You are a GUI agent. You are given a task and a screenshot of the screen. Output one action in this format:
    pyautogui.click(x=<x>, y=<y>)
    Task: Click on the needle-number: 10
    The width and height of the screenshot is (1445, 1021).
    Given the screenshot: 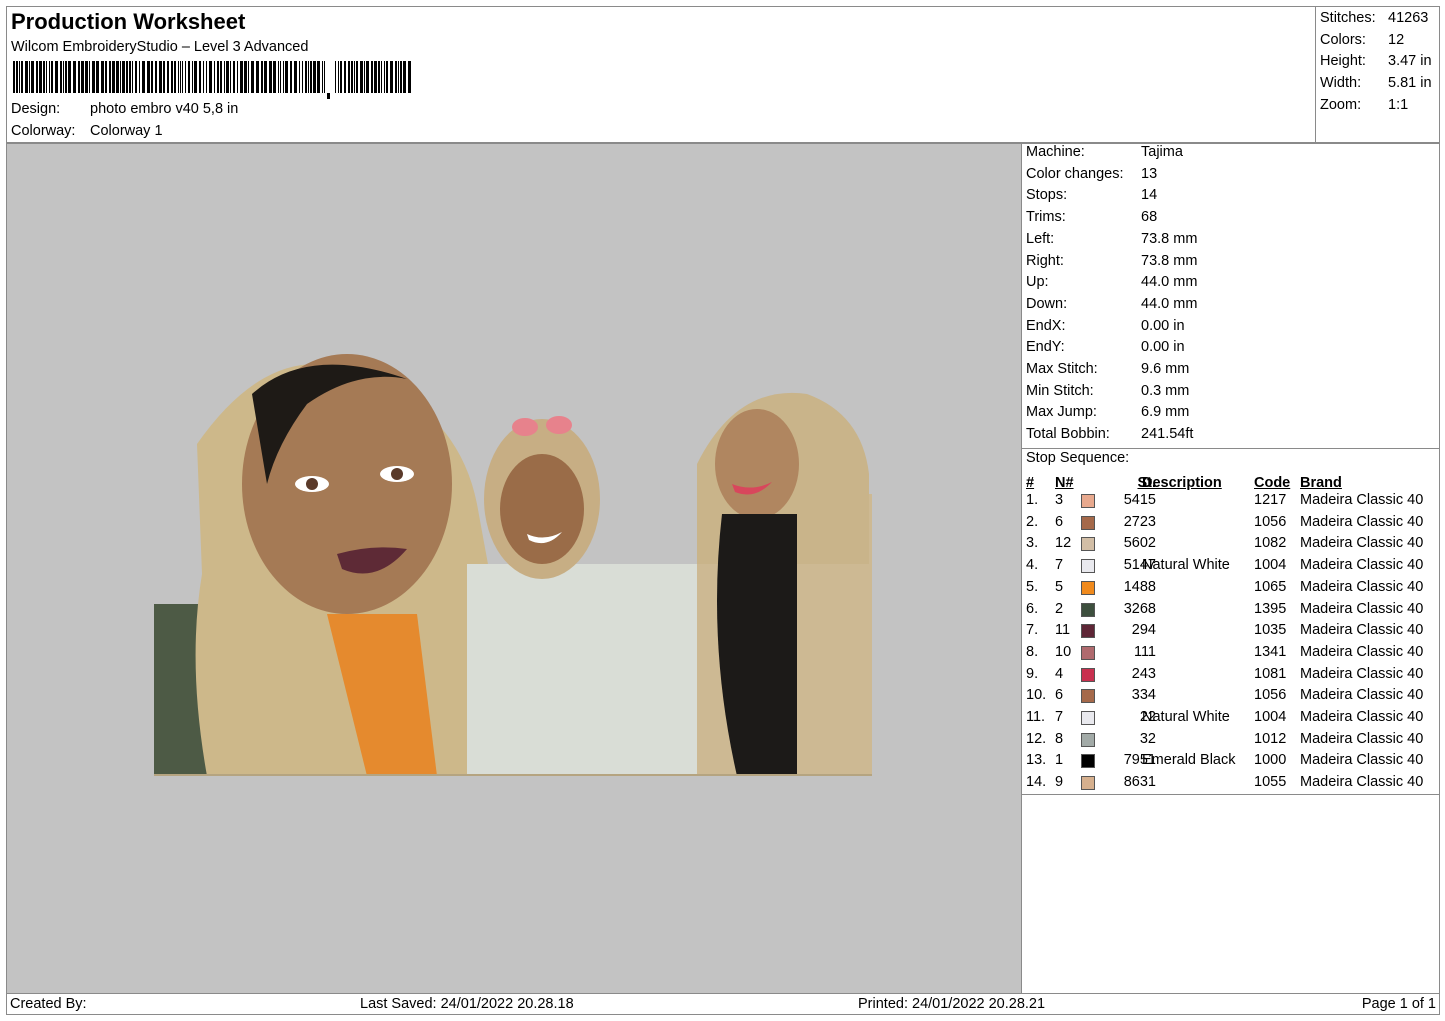 What is the action you would take?
    pyautogui.click(x=1063, y=651)
    